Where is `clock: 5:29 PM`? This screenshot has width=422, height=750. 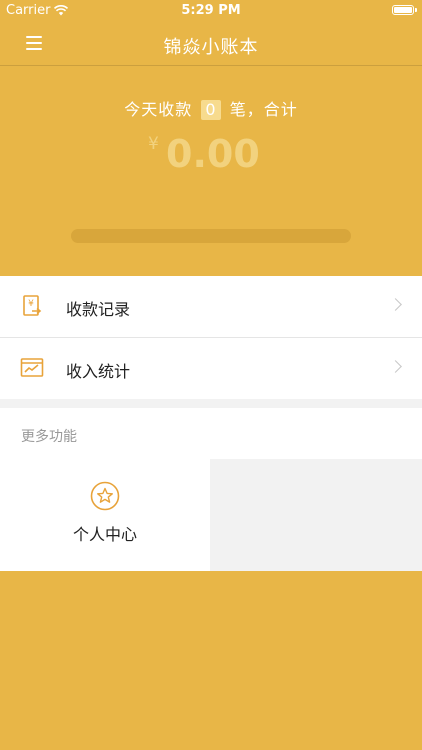 clock: 5:29 PM is located at coordinates (211, 10).